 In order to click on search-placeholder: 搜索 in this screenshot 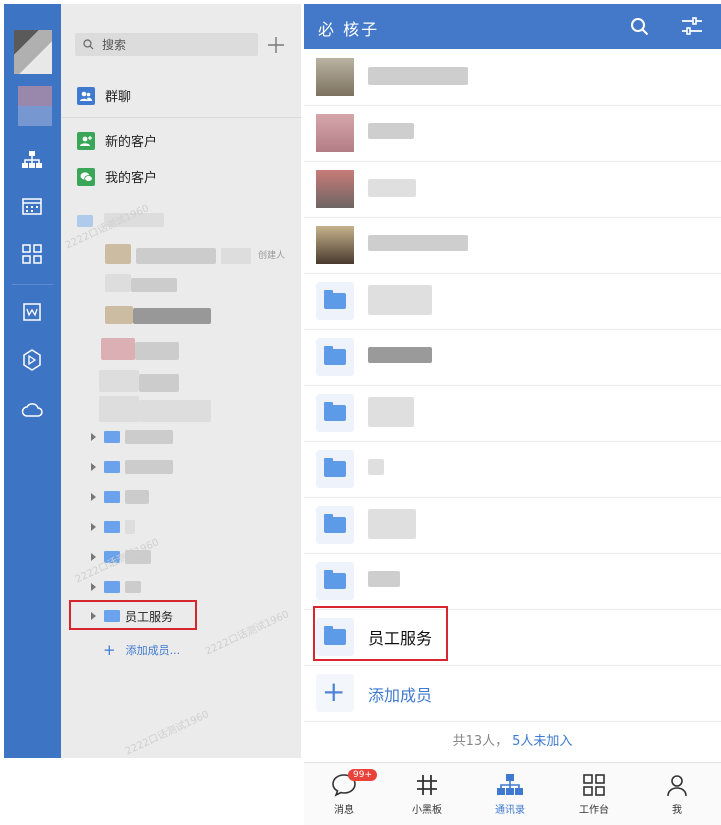, I will do `click(114, 45)`.